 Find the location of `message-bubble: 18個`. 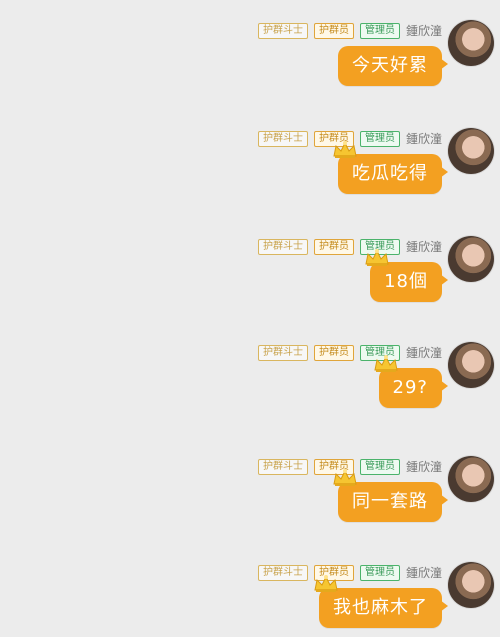

message-bubble: 18個 is located at coordinates (406, 275).